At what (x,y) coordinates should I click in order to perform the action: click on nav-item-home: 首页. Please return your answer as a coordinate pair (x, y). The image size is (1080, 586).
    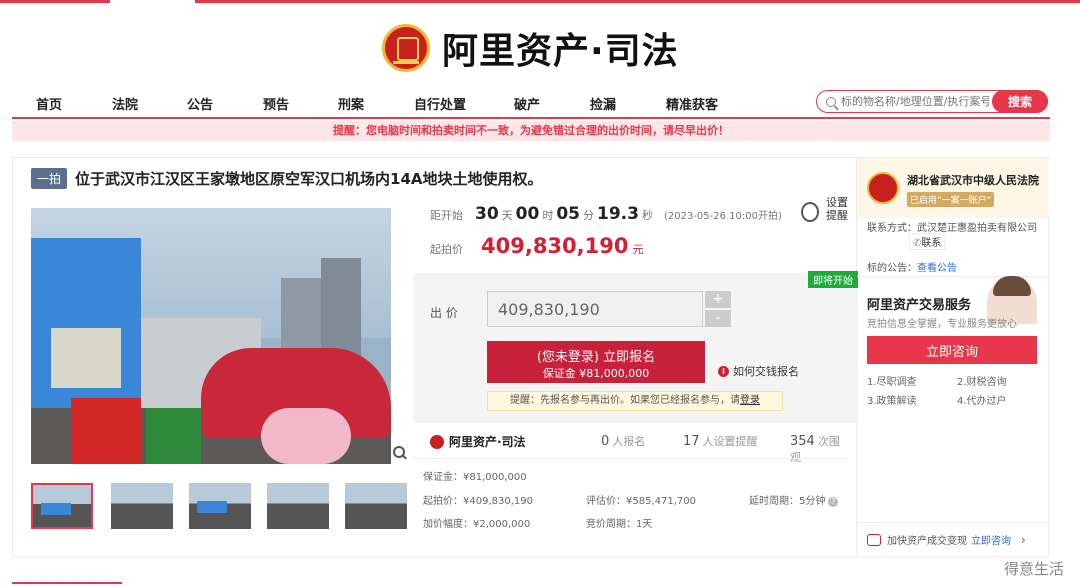
    Looking at the image, I should click on (49, 103).